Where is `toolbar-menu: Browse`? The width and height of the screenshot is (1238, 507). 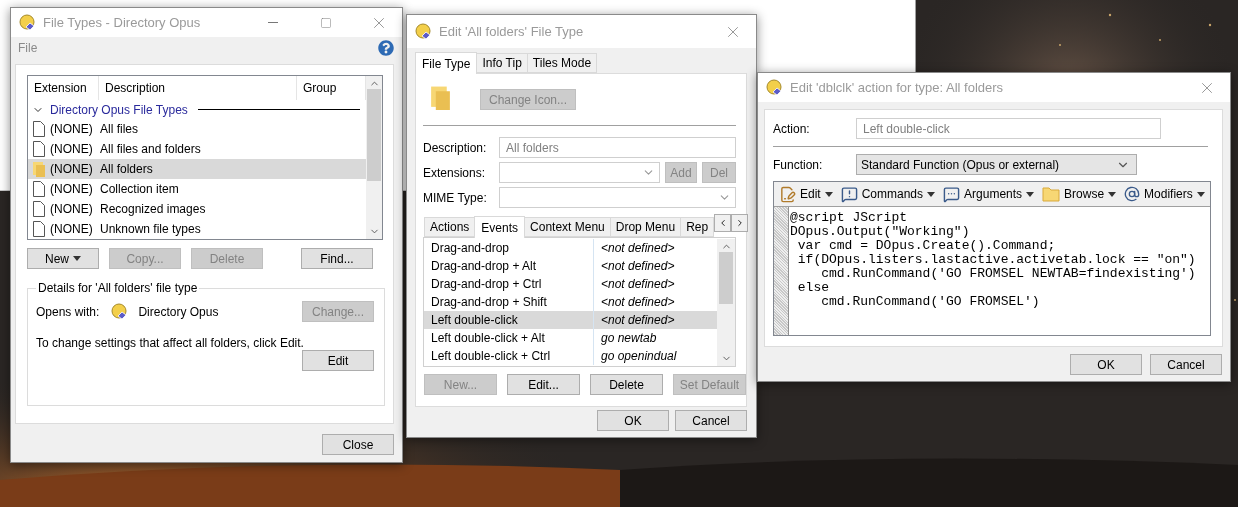 toolbar-menu: Browse is located at coordinates (1079, 194).